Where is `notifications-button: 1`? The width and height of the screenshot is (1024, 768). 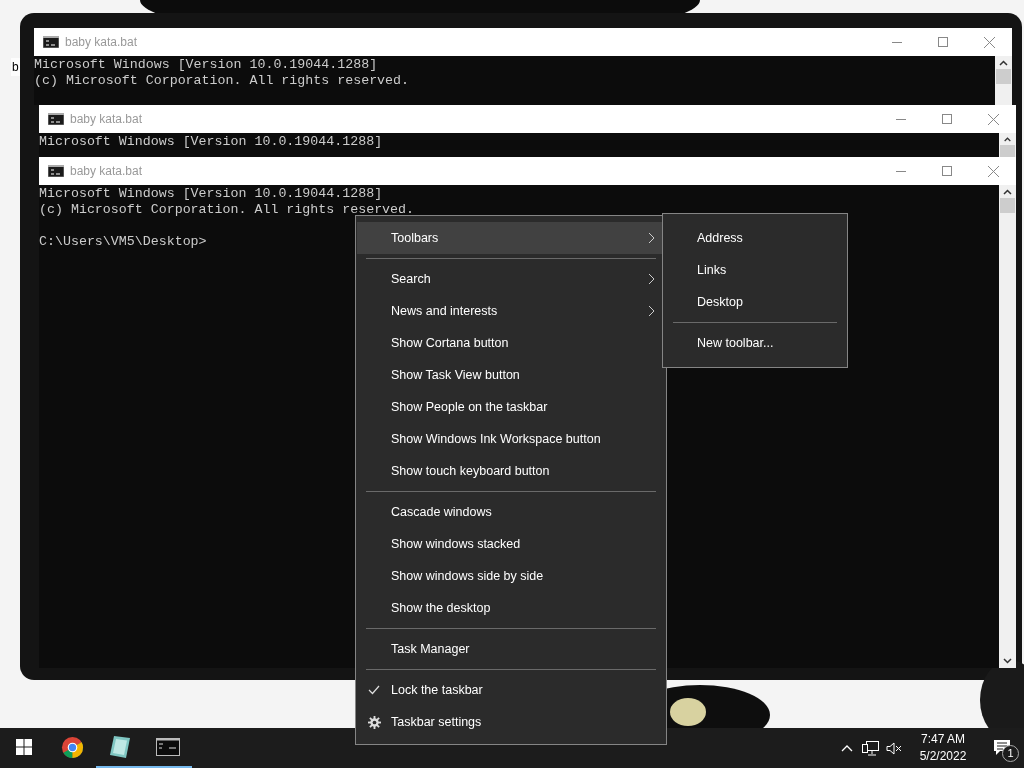
notifications-button: 1 is located at coordinates (1002, 748).